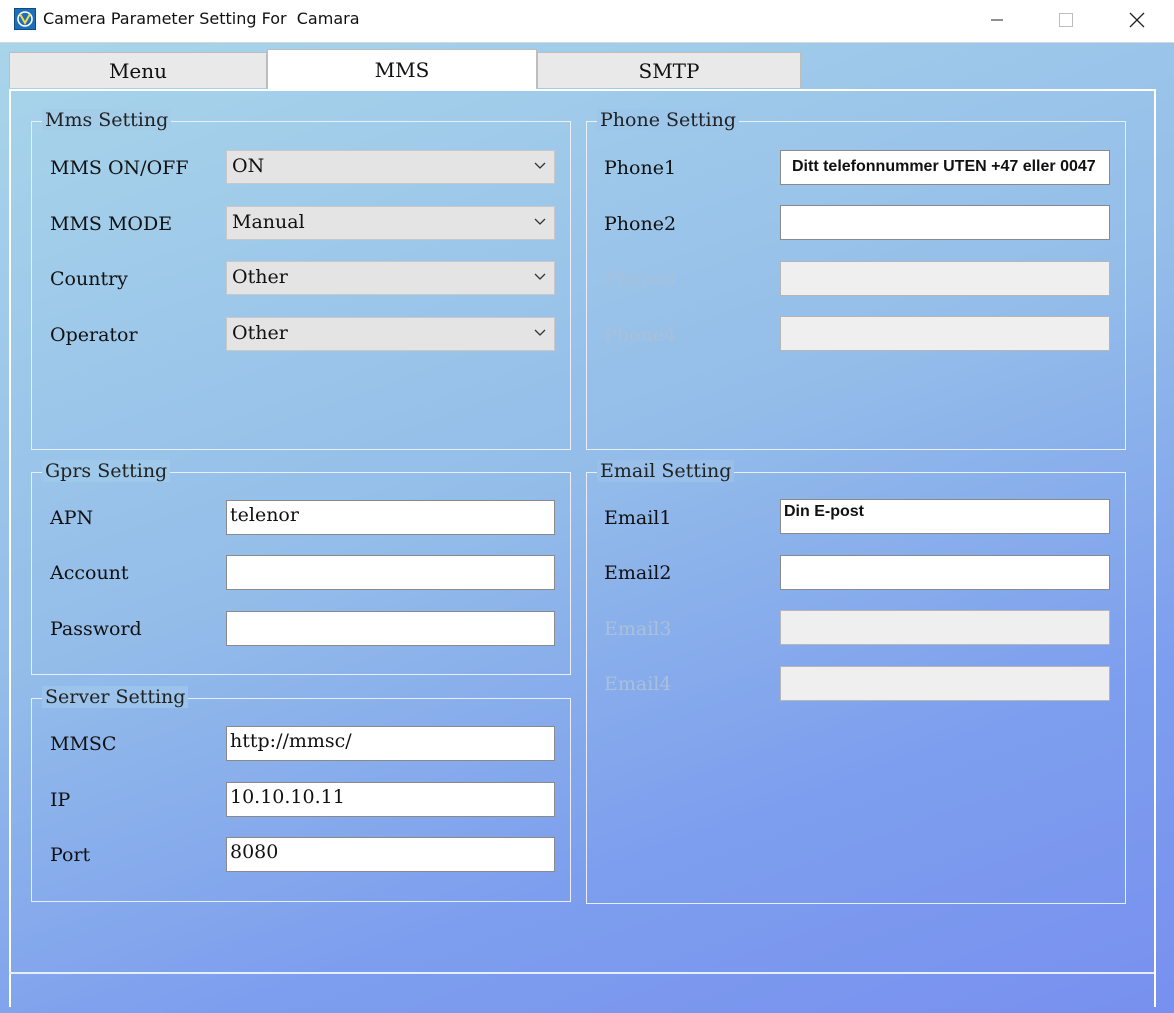 The height and width of the screenshot is (1013, 1174). I want to click on phone1-label: Phone1, so click(640, 168).